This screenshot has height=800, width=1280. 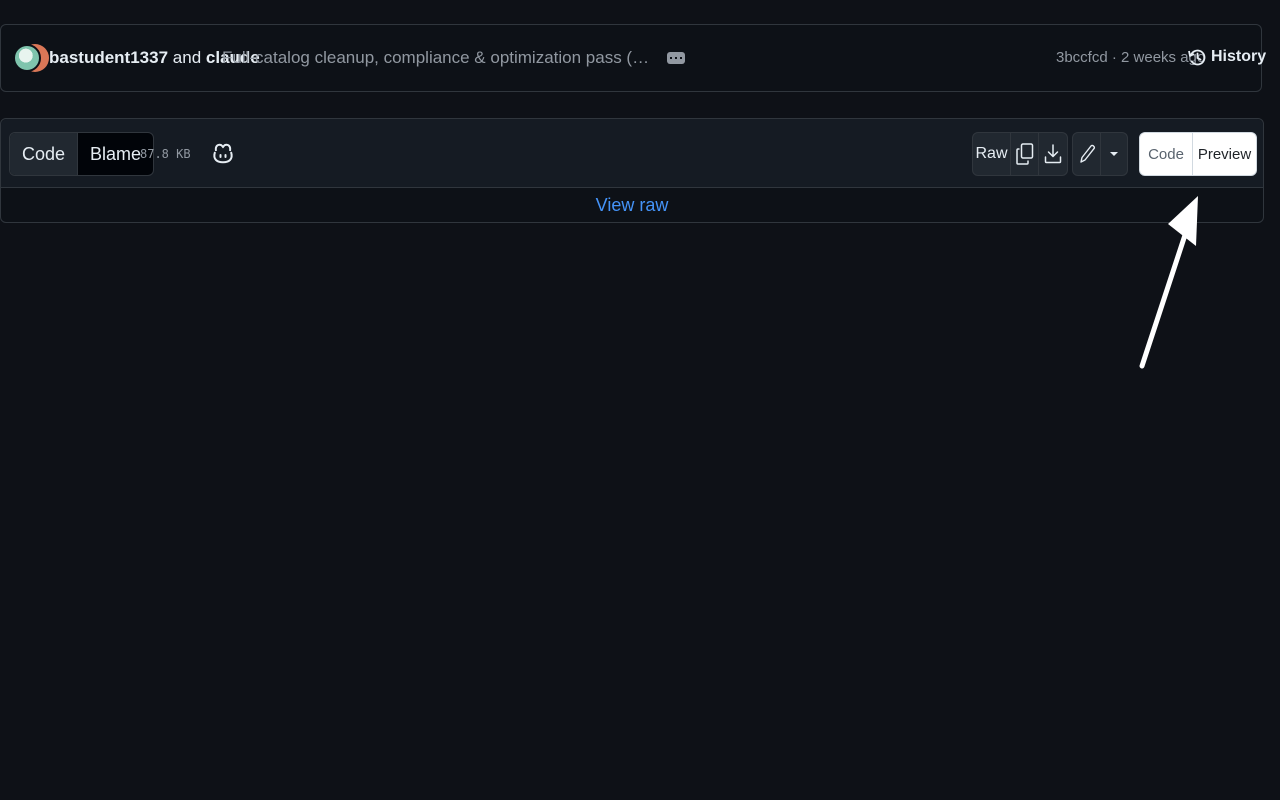 What do you see at coordinates (632, 153) in the screenshot?
I see `file-header: Code Blame 87.8 KB Raw Code Preview` at bounding box center [632, 153].